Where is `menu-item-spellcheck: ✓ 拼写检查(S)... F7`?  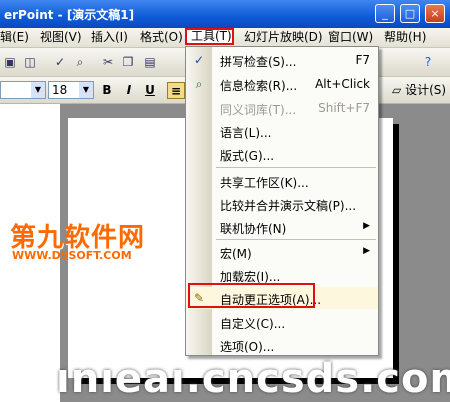
menu-item-spellcheck: ✓ 拼写检查(S)... F7 is located at coordinates (282, 60).